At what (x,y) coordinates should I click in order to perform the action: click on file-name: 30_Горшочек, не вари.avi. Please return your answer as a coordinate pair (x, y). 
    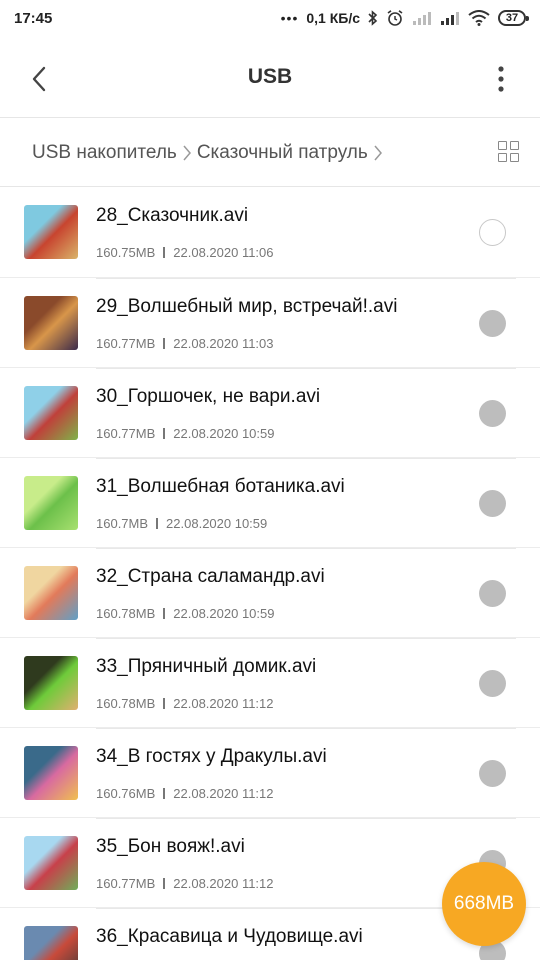
    Looking at the image, I should click on (208, 396).